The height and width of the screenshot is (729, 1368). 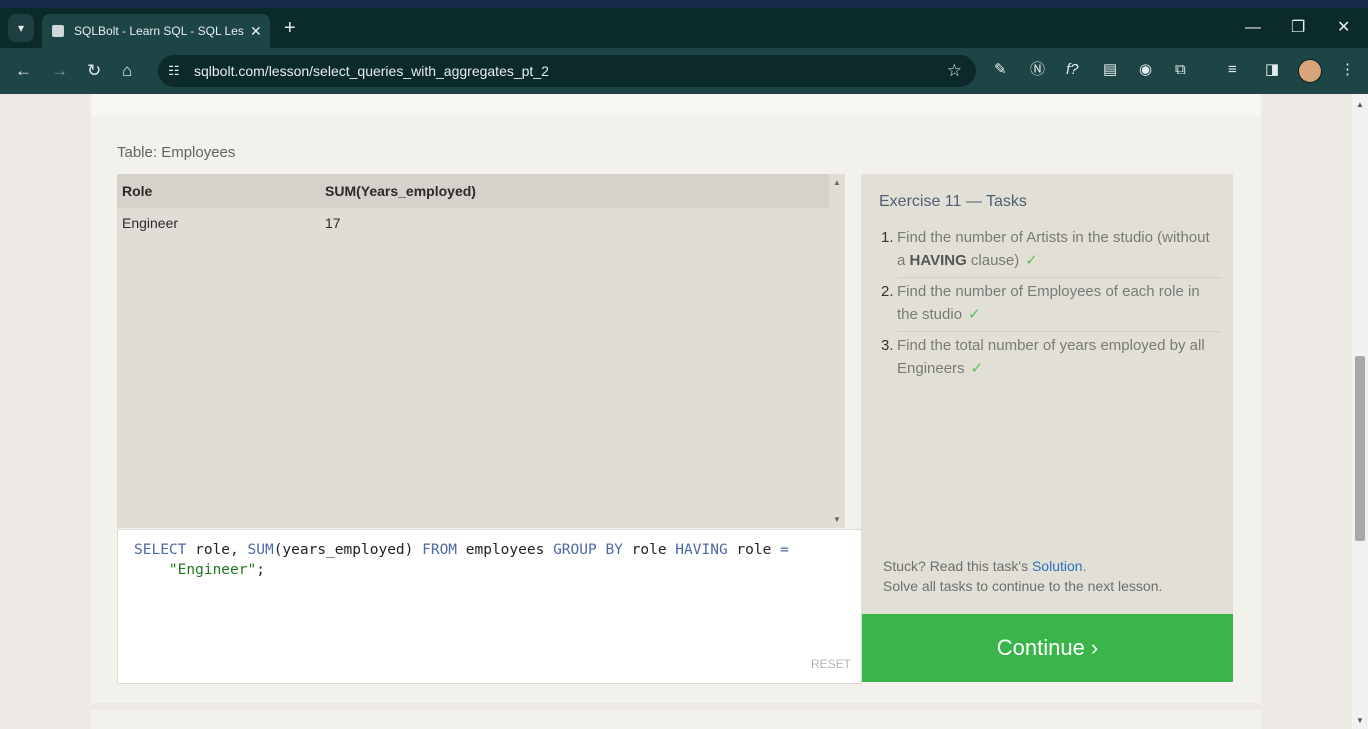 What do you see at coordinates (150, 223) in the screenshot?
I see `table-cell: Engineer` at bounding box center [150, 223].